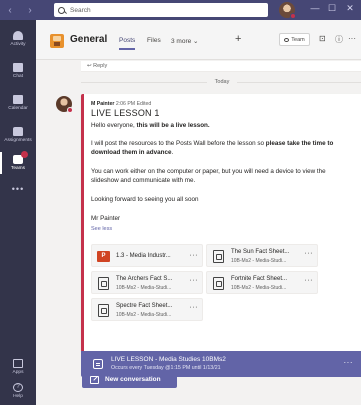  Describe the element at coordinates (103, 256) in the screenshot. I see `powerpoint-icon: P` at that location.